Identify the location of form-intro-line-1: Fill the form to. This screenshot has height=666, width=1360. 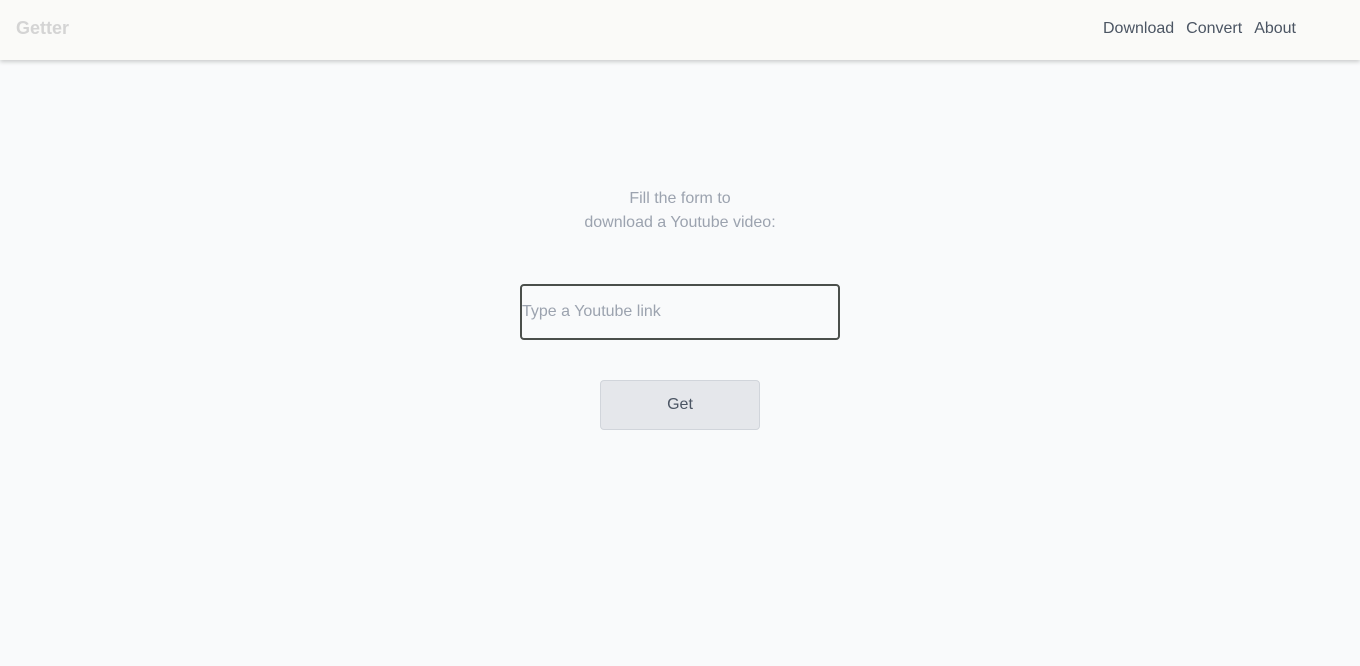
(680, 198).